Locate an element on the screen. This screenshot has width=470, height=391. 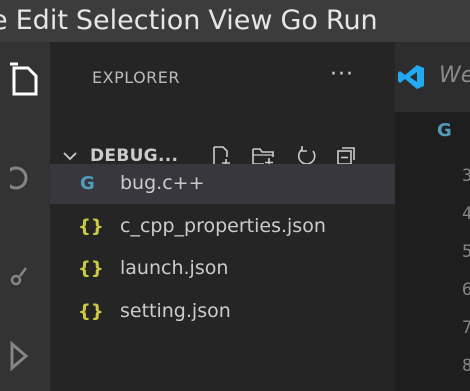
activity-bar is located at coordinates (25, 216).